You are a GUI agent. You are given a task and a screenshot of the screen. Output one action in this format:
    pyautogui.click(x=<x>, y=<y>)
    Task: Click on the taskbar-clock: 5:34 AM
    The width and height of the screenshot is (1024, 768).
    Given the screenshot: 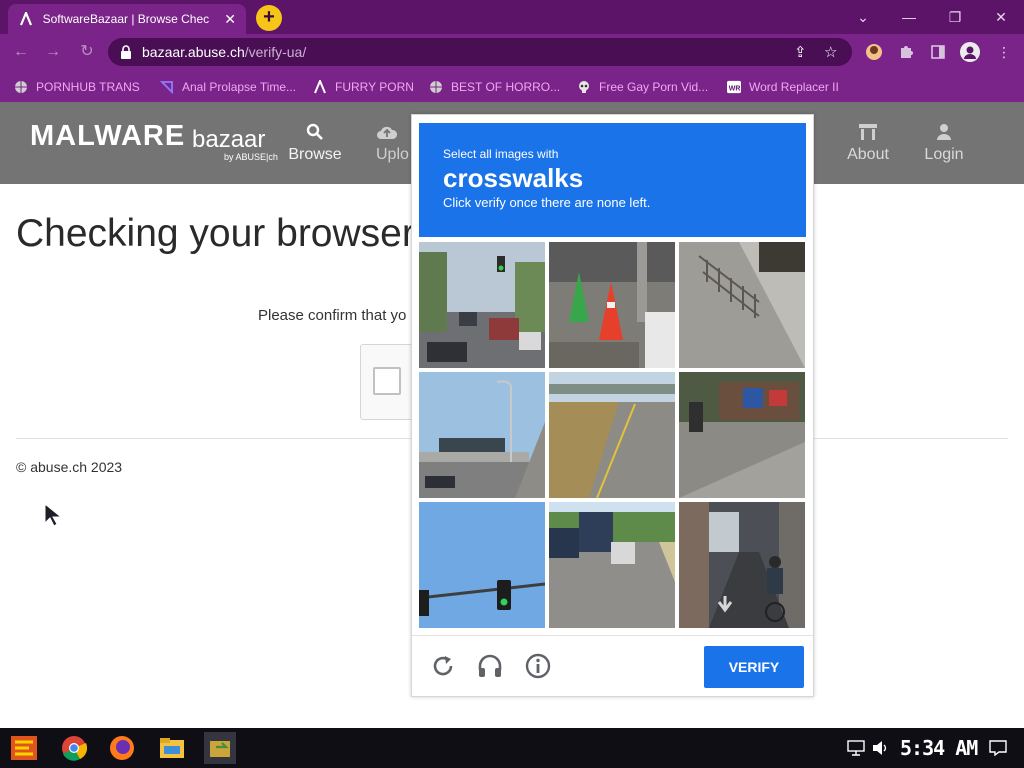 What is the action you would take?
    pyautogui.click(x=939, y=748)
    